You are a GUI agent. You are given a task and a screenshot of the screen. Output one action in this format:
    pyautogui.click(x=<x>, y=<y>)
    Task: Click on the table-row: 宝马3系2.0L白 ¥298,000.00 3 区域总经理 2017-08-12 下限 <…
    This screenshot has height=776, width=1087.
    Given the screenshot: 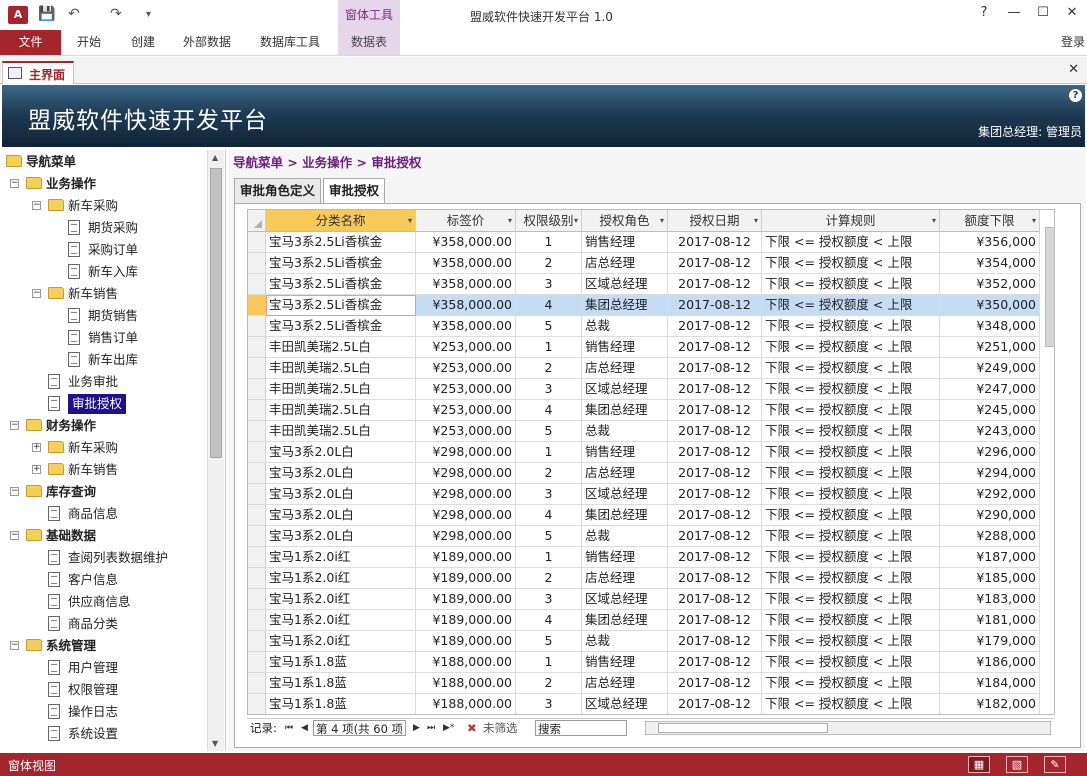 What is the action you would take?
    pyautogui.click(x=651, y=494)
    